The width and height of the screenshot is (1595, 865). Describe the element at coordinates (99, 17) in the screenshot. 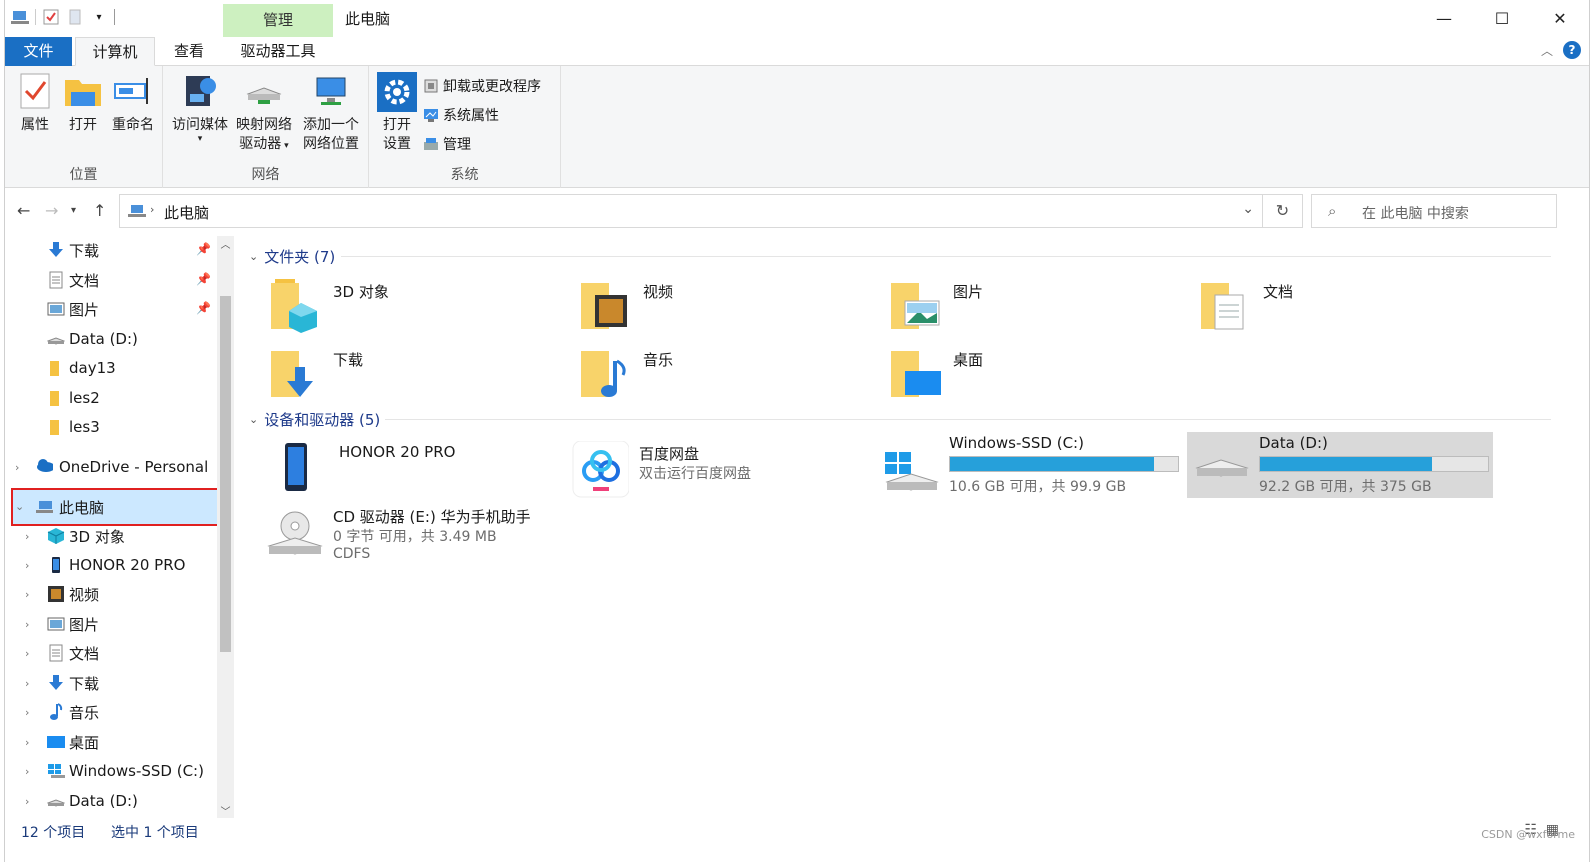

I see `customize-qat-icon: ▾` at that location.